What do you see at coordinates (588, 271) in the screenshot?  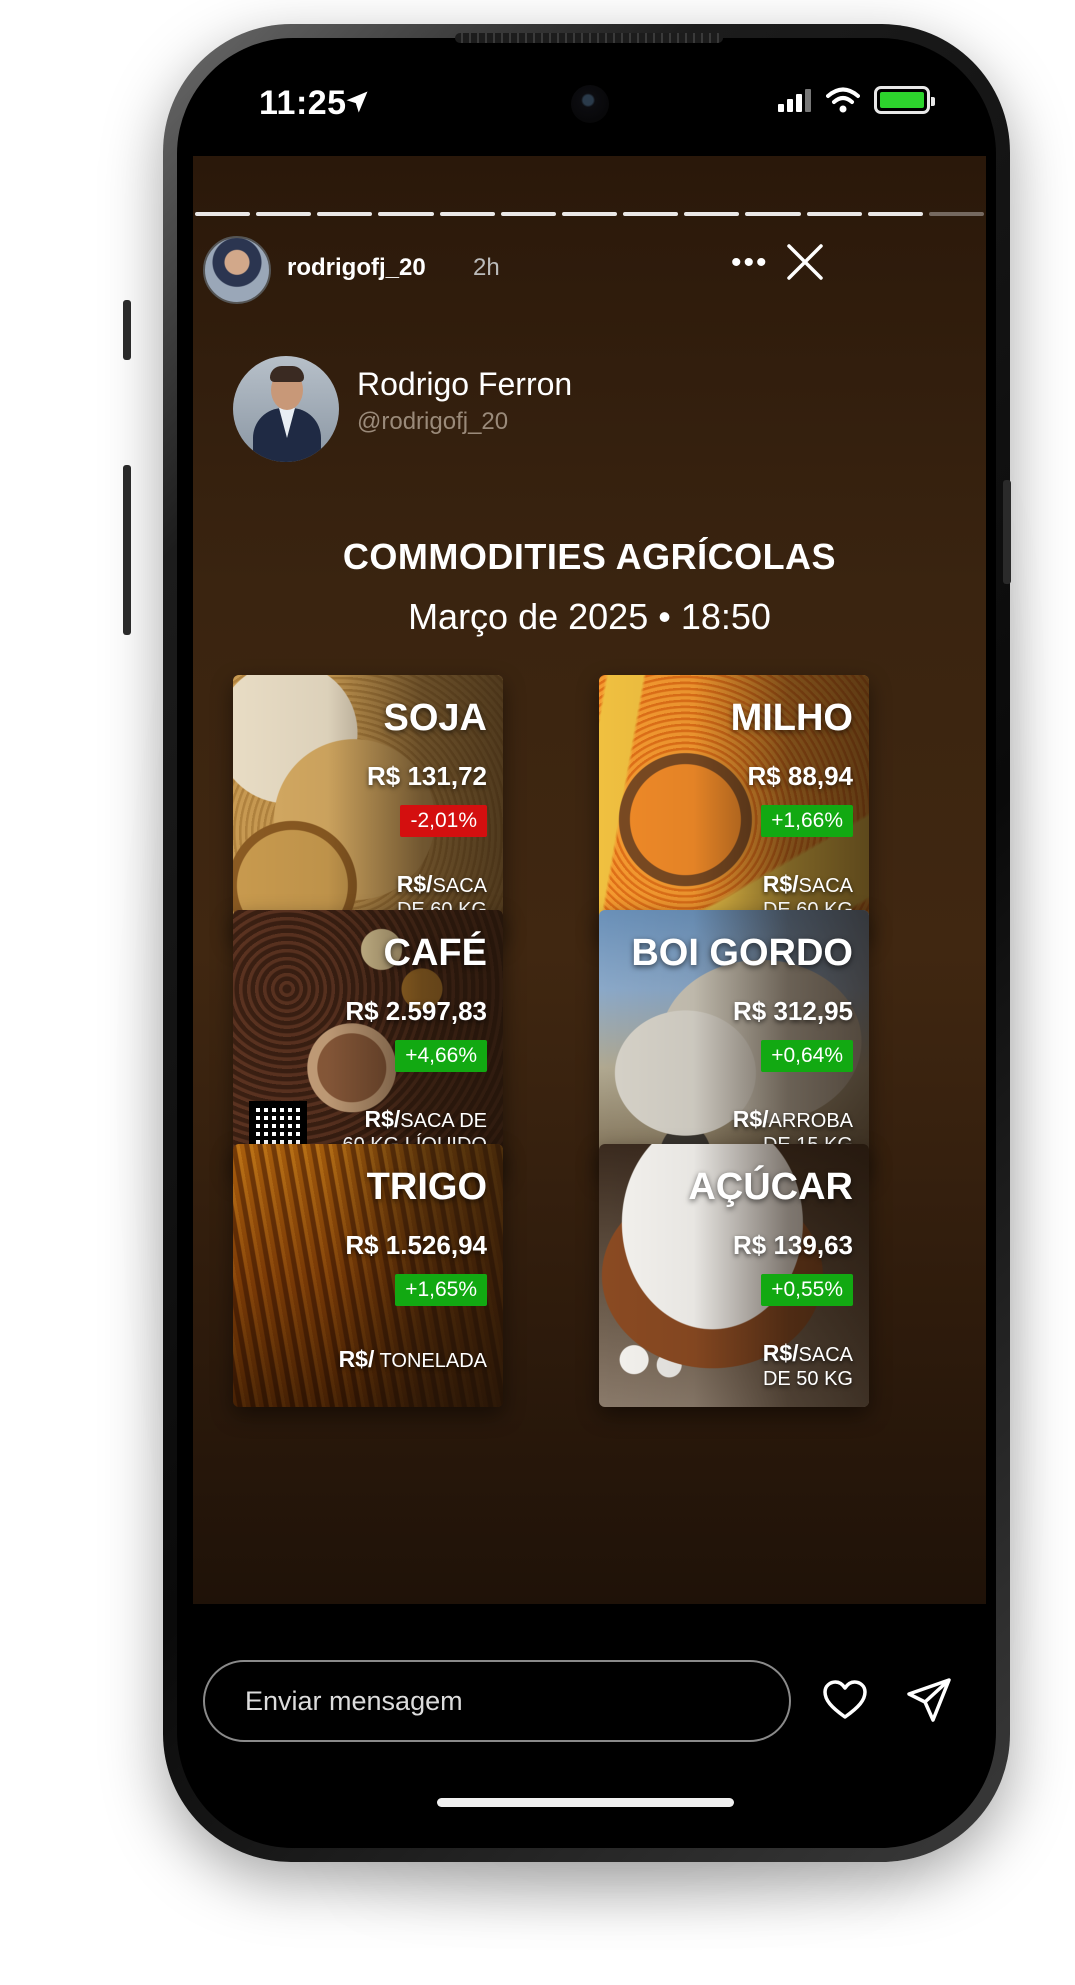 I see `story-header: rodrigofj_20 2h •••` at bounding box center [588, 271].